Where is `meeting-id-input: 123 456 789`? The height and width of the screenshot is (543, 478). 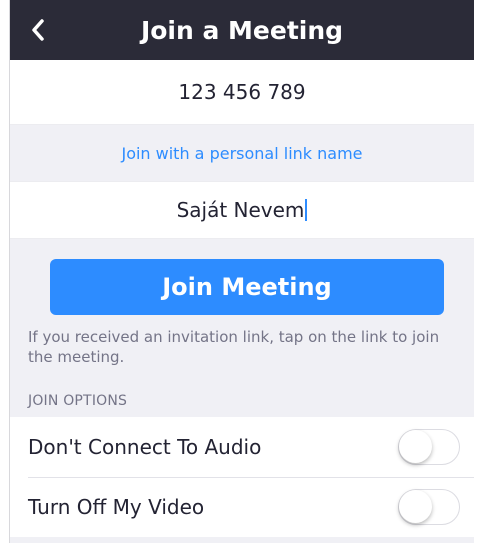
meeting-id-input: 123 456 789 is located at coordinates (242, 92).